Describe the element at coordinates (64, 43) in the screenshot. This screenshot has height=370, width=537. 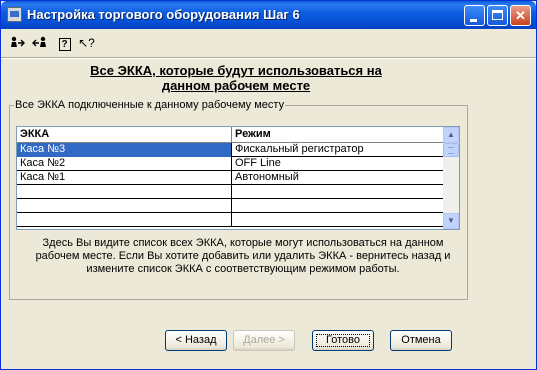
I see `help-icon: ?` at that location.